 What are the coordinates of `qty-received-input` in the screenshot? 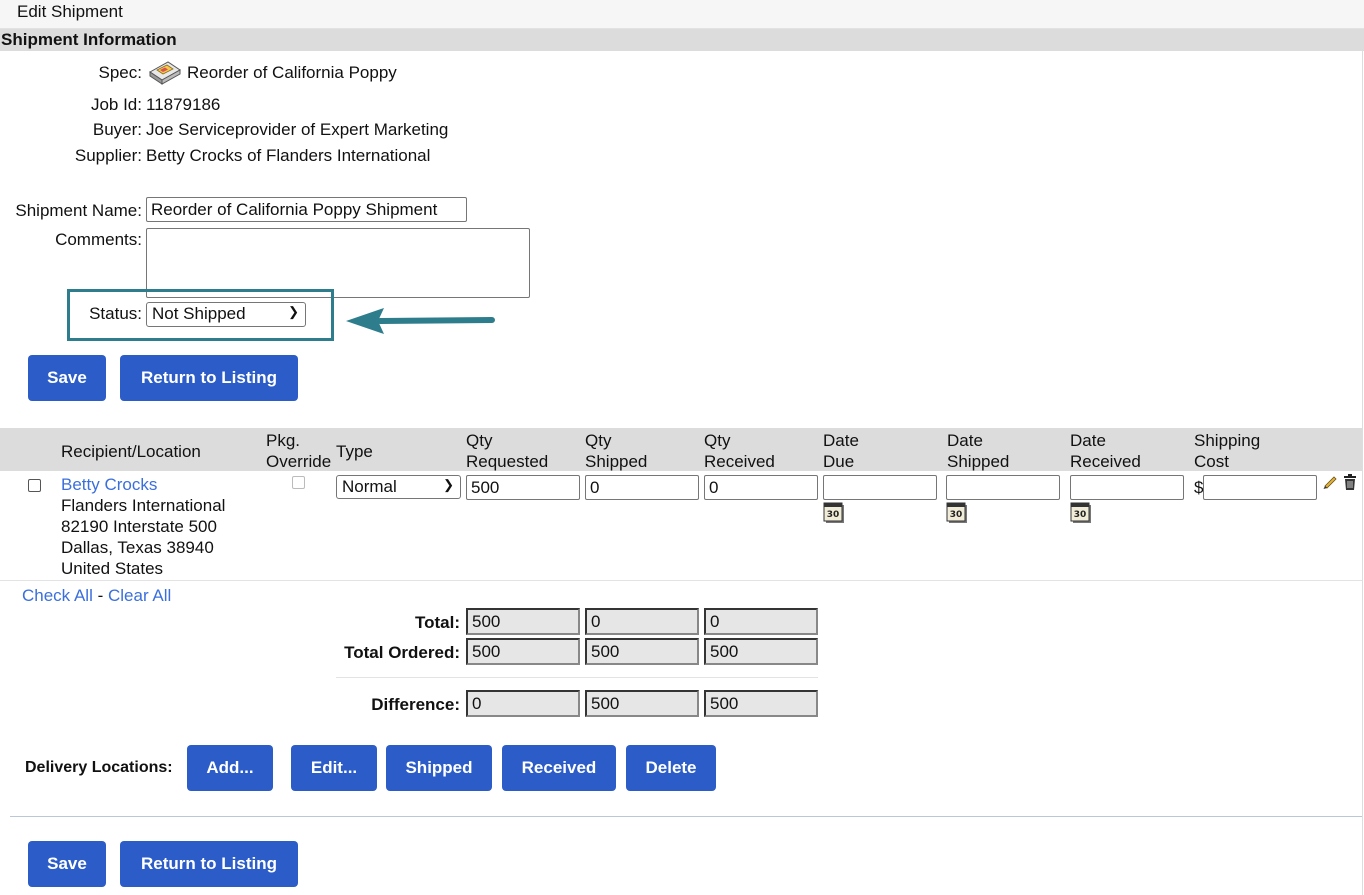 It's located at (761, 487).